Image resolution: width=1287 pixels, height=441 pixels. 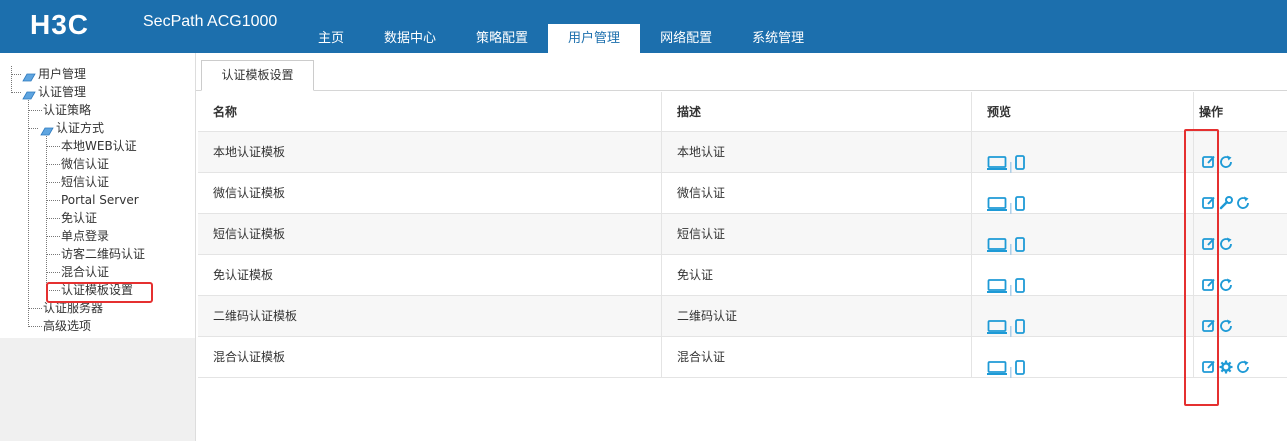 I want to click on nav-home: 主页, so click(x=331, y=38).